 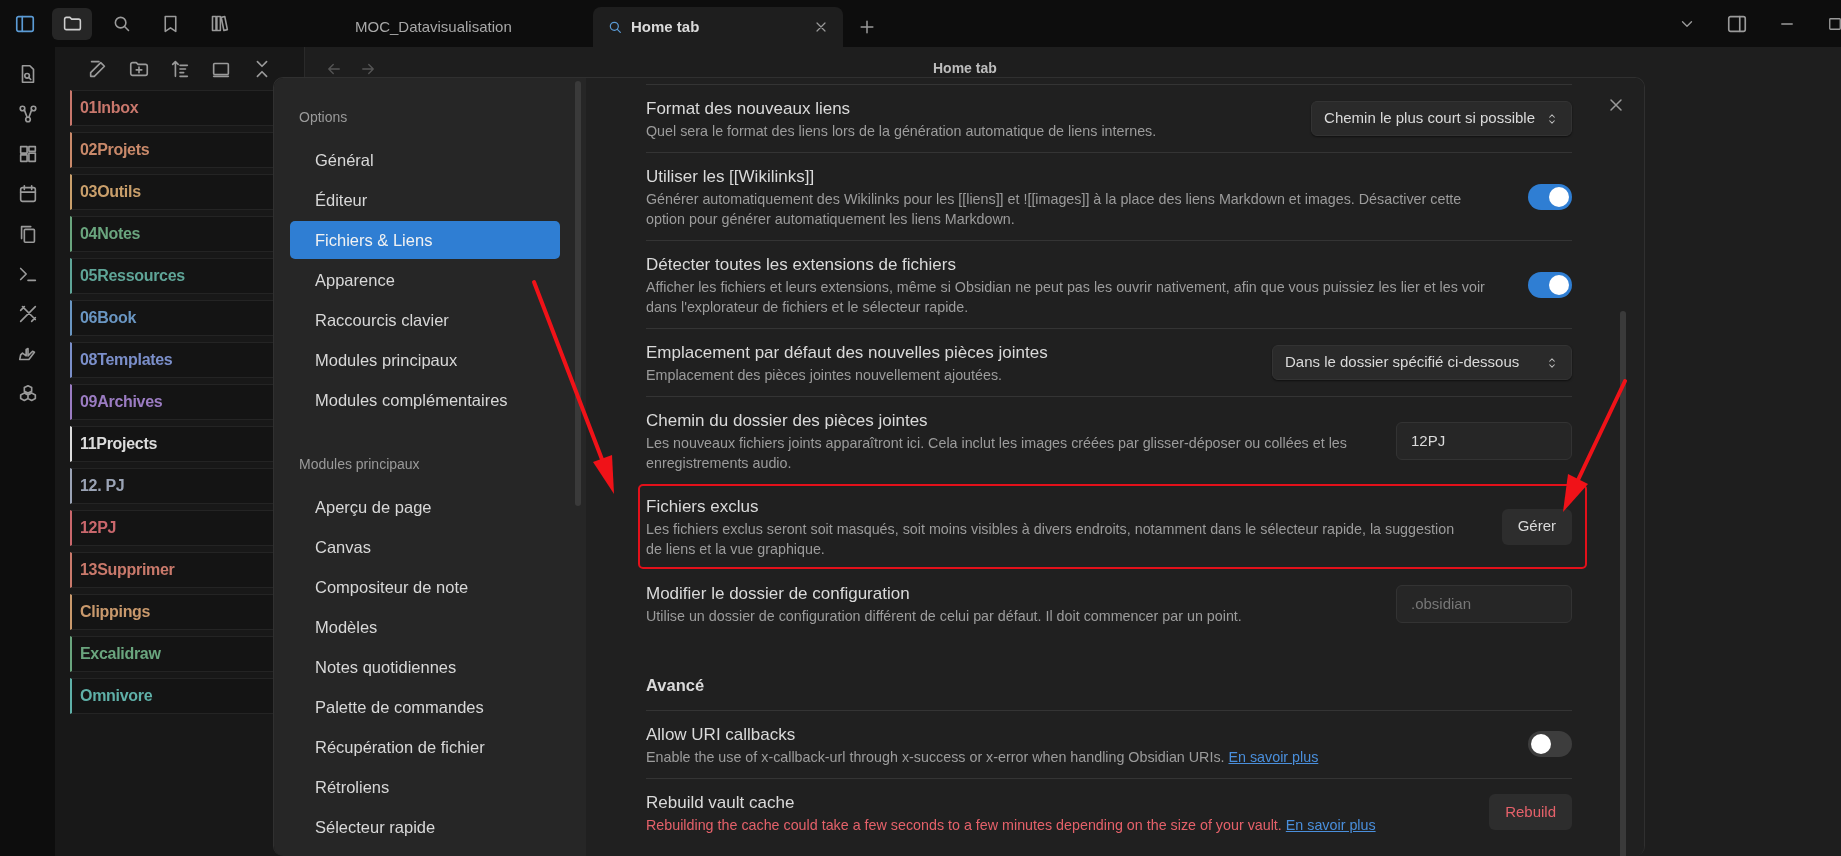 I want to click on view-title: Home tab, so click(x=965, y=68).